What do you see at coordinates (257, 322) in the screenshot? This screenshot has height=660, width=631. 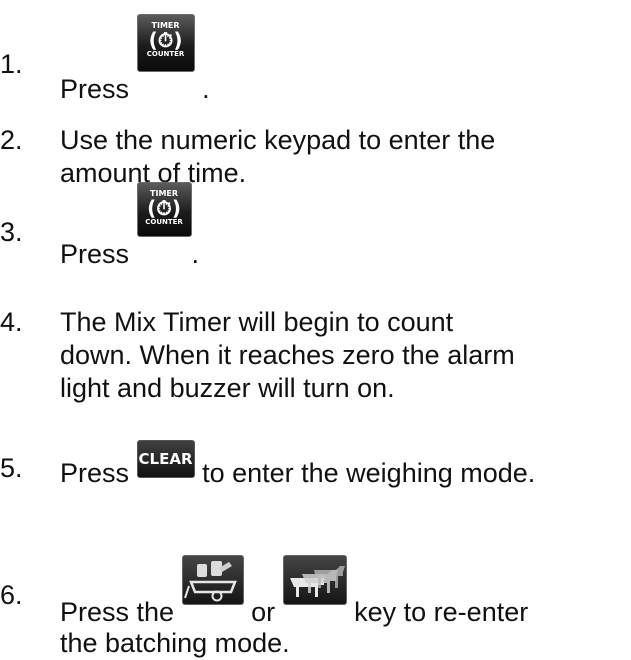 I see `step-text-line: The Mix Timer will begin to count` at bounding box center [257, 322].